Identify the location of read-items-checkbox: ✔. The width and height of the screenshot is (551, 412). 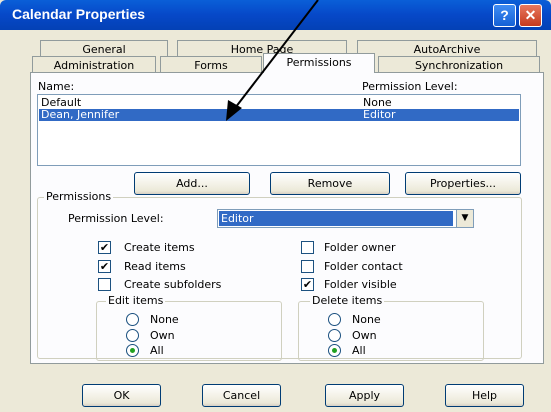
(104, 266).